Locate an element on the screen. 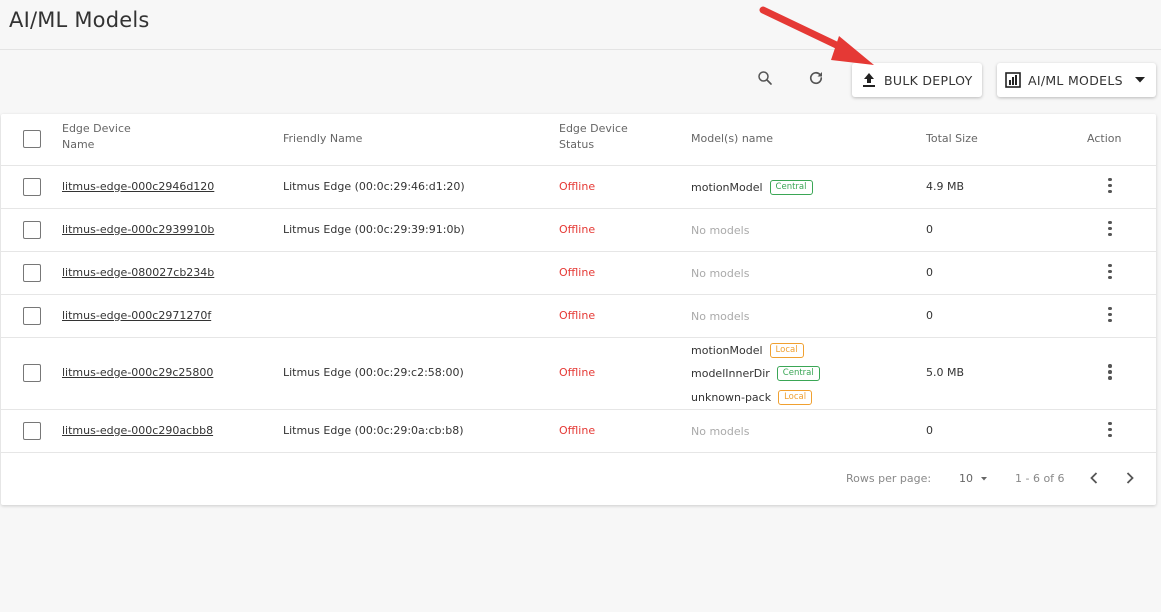  previous-page-button is located at coordinates (1094, 478).